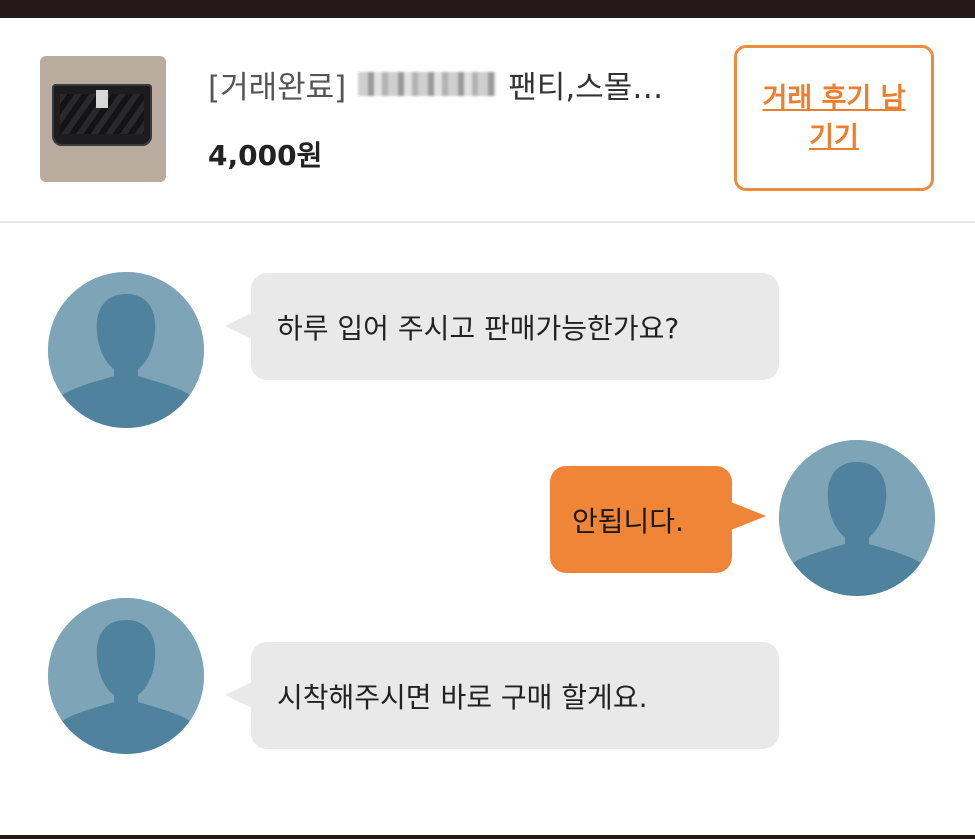 The width and height of the screenshot is (975, 839). Describe the element at coordinates (462, 697) in the screenshot. I see `message-text: 시착해주시면 바로 구매 할게요.` at that location.